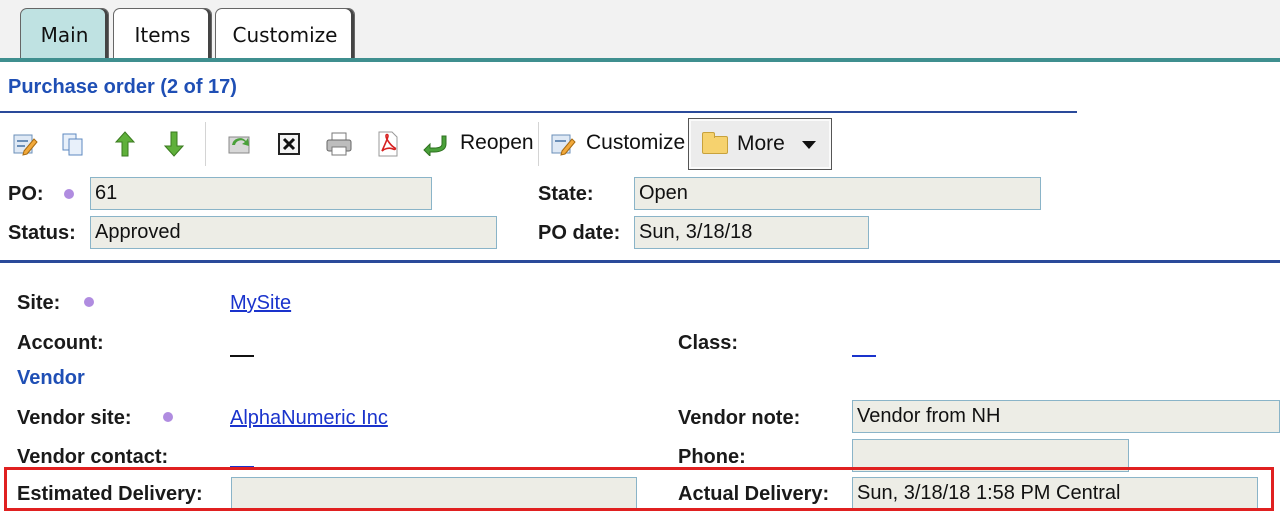 The width and height of the screenshot is (1280, 511). I want to click on po-label: PO:, so click(26, 194).